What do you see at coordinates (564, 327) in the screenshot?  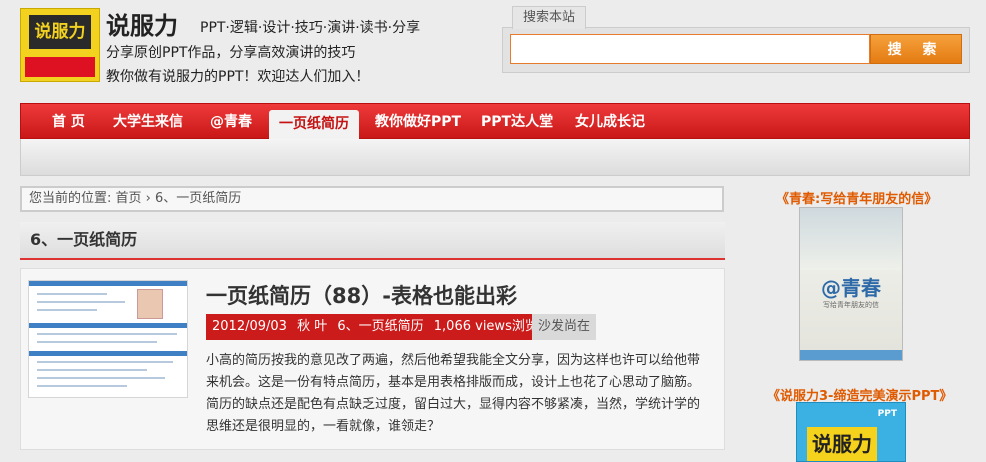 I see `comment-status: 沙发尚在` at bounding box center [564, 327].